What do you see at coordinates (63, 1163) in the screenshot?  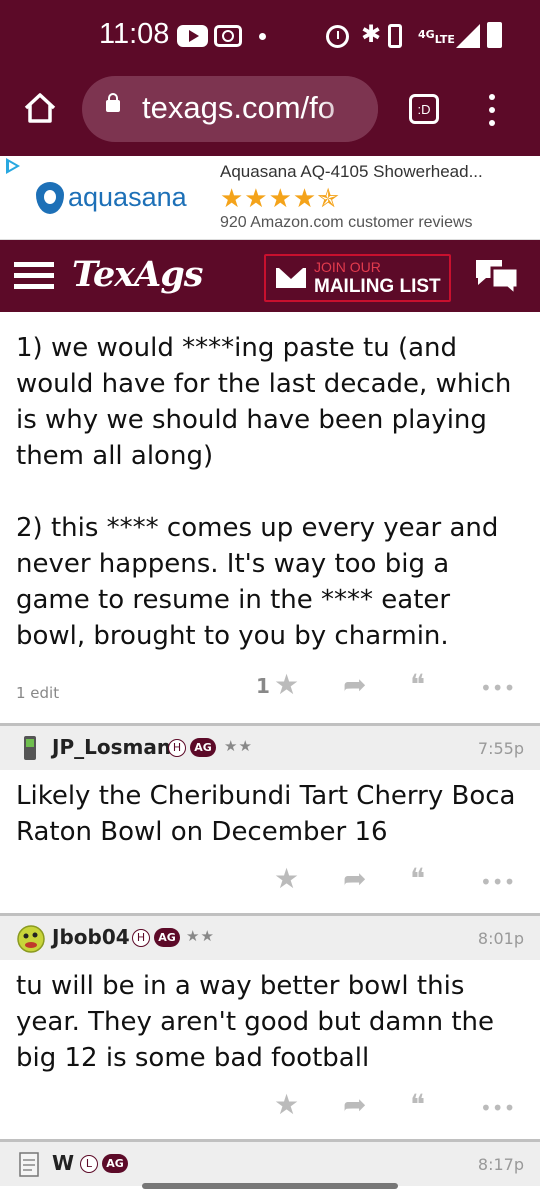 I see `username: W` at bounding box center [63, 1163].